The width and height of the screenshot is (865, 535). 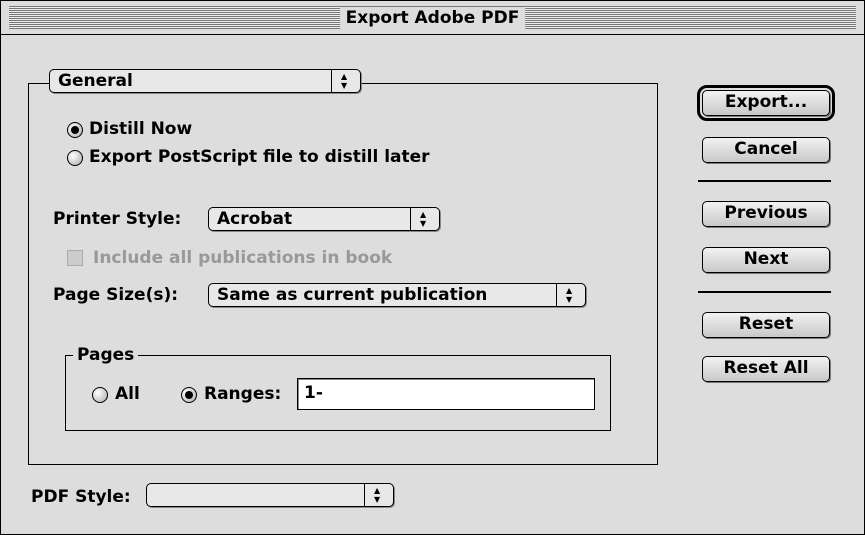 I want to click on previous-button: Previous, so click(x=766, y=214).